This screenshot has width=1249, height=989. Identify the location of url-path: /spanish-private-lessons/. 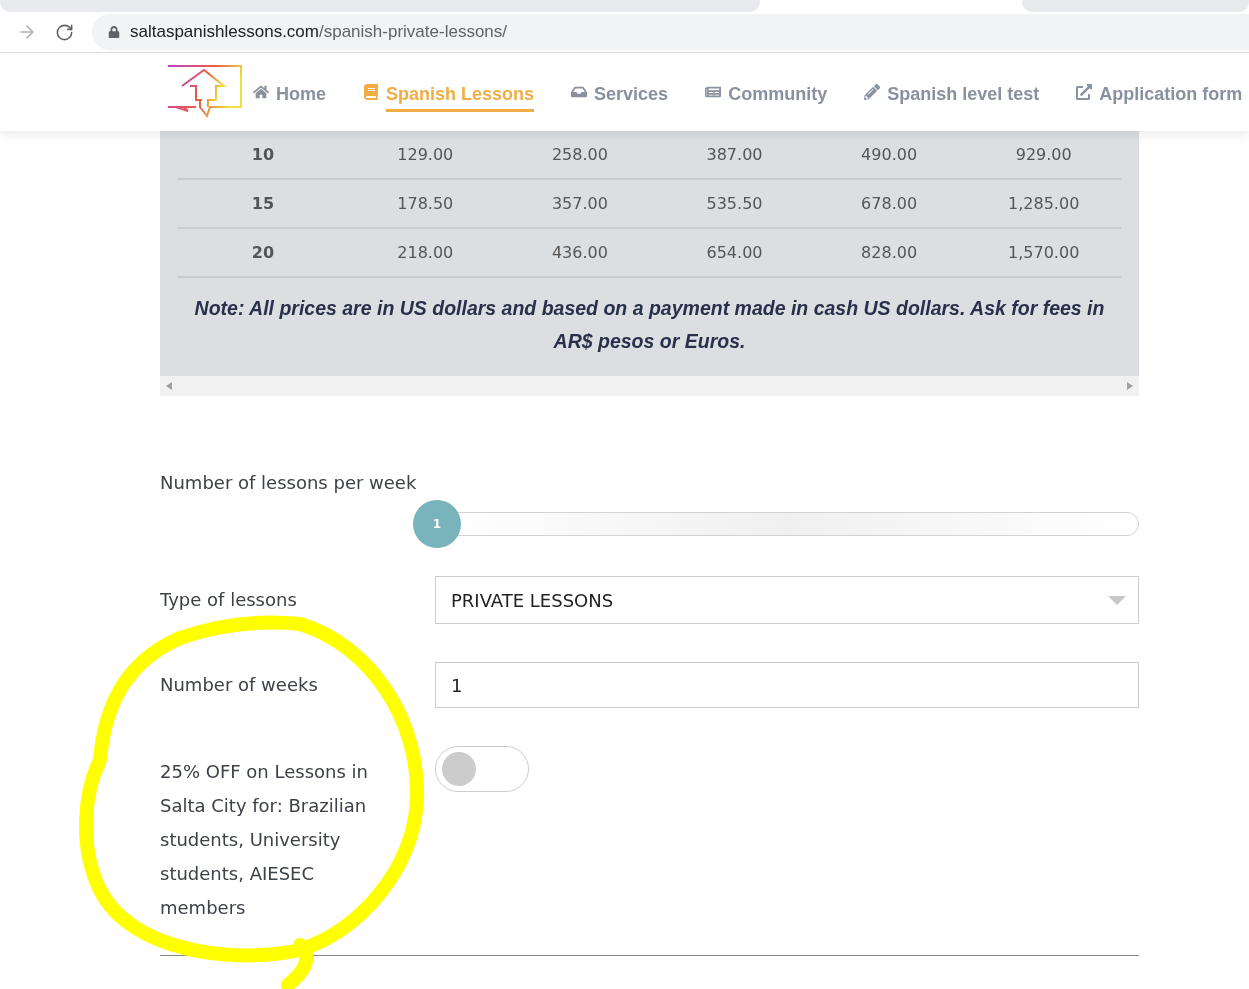
(413, 31).